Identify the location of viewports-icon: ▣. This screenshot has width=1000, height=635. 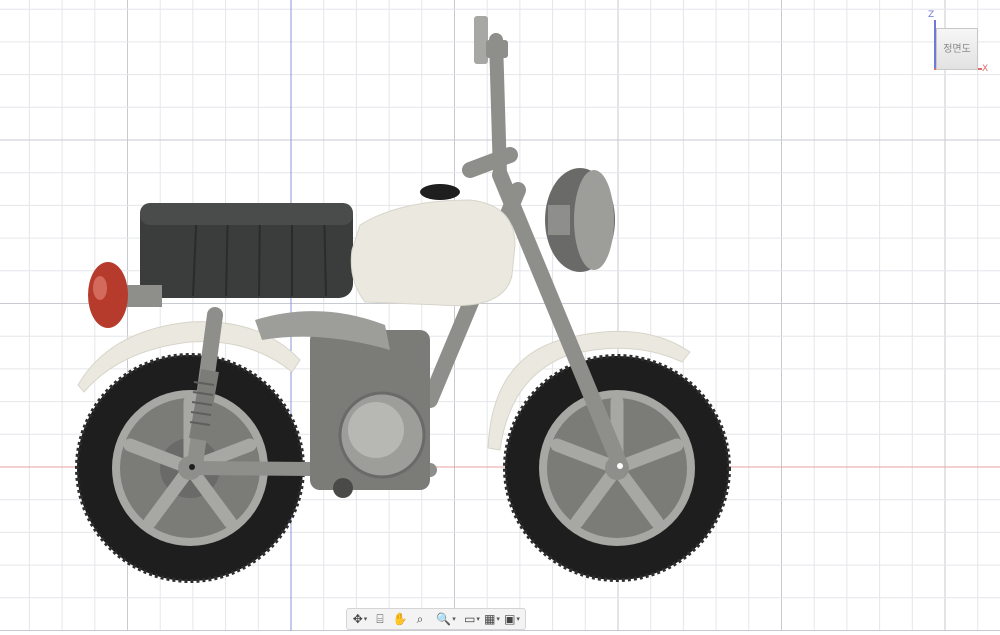
(510, 619).